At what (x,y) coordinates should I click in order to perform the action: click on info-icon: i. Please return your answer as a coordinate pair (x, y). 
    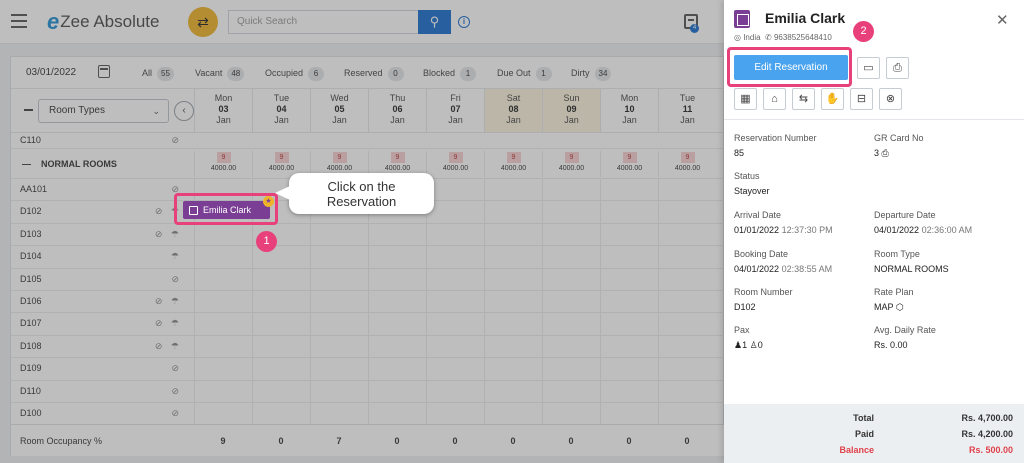
    Looking at the image, I should click on (464, 22).